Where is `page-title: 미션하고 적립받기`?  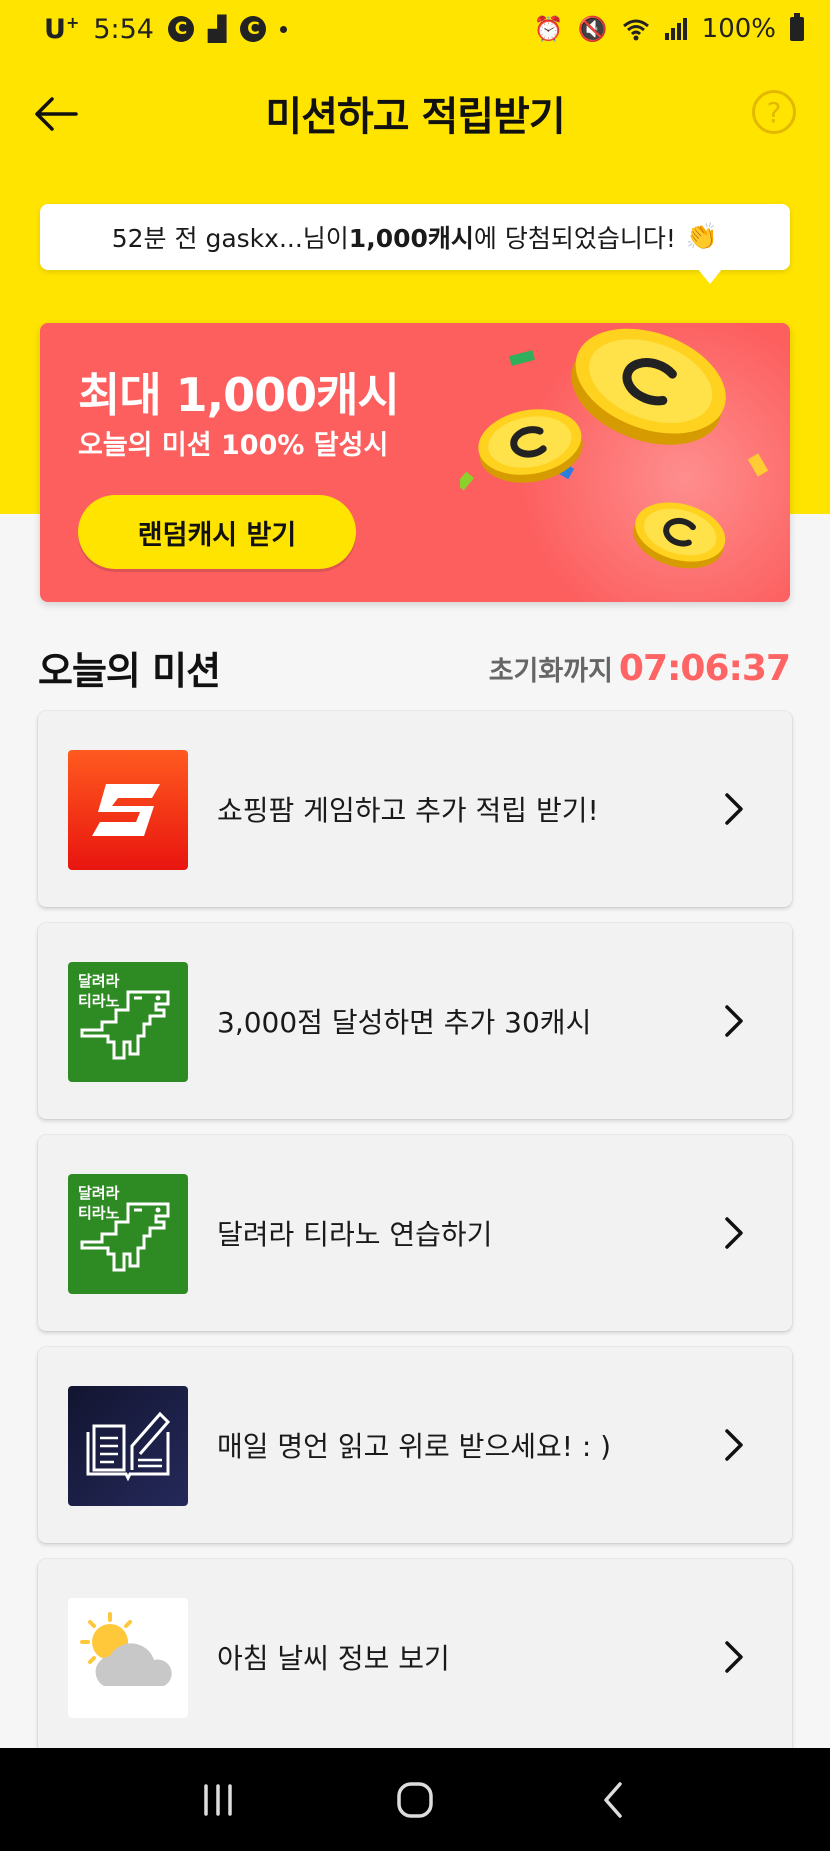 page-title: 미션하고 적립받기 is located at coordinates (415, 117).